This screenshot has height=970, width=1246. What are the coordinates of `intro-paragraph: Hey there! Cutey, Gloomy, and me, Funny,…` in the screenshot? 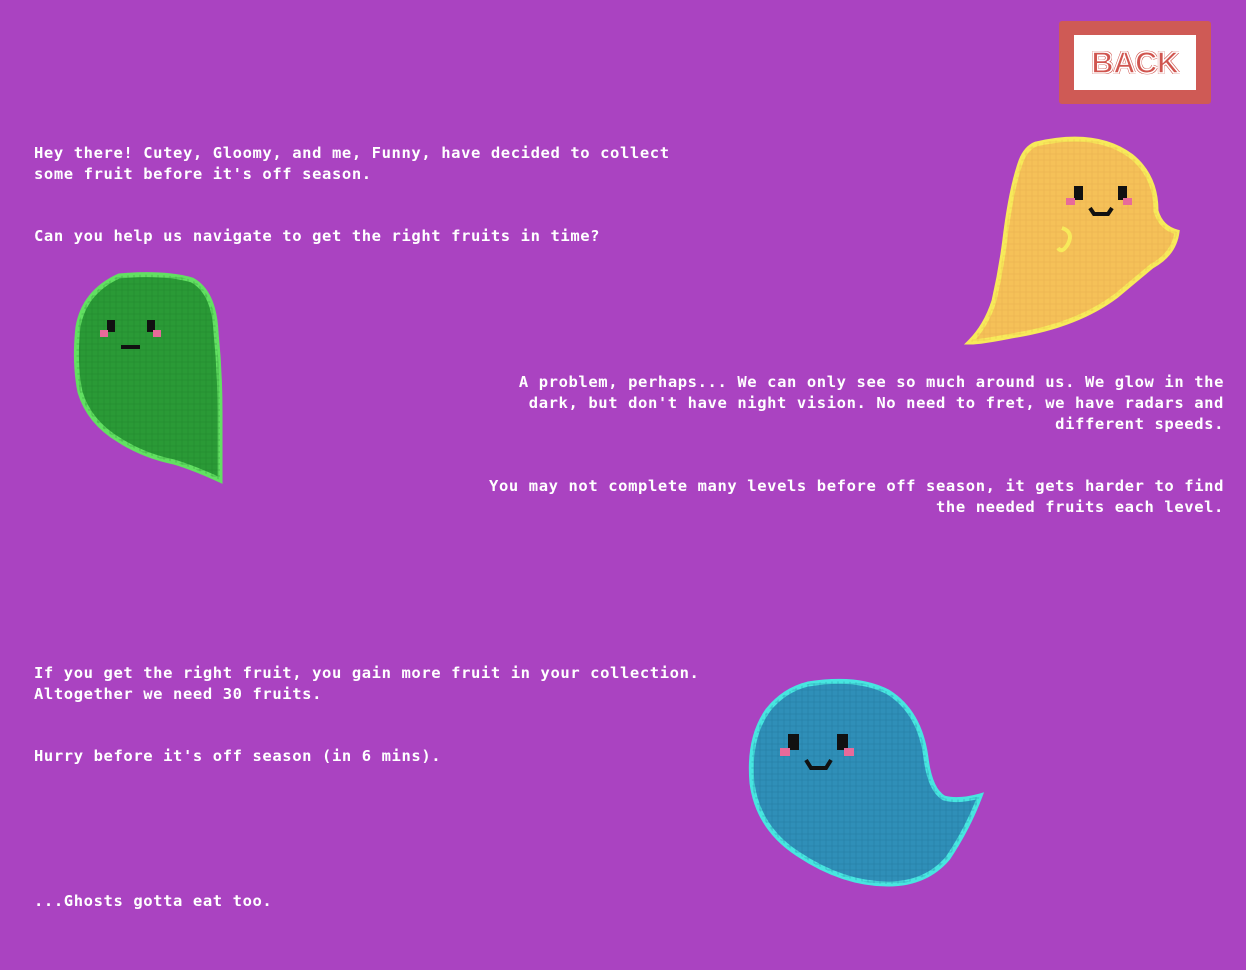 It's located at (352, 163).